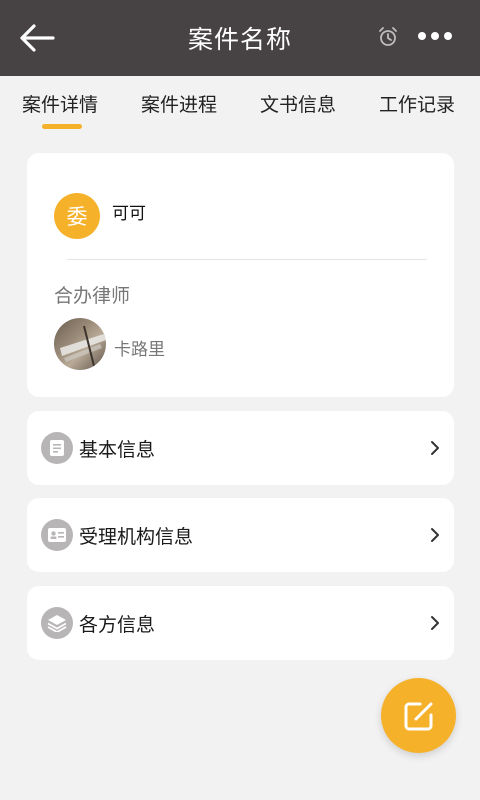  I want to click on parties-info-row: 各方信息, so click(240, 623).